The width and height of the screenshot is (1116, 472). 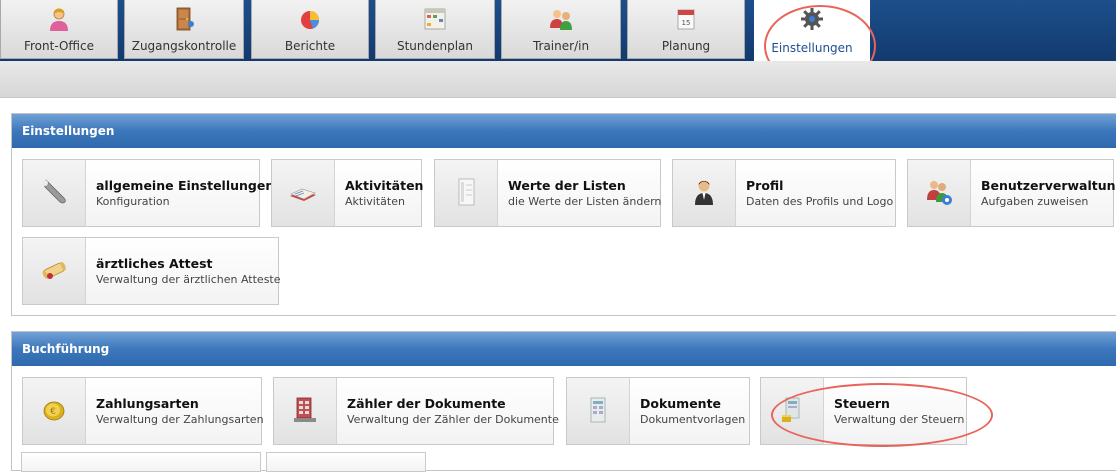 I want to click on card-aktivitaeten: Aktivitäten Aktivitäten, so click(x=347, y=193).